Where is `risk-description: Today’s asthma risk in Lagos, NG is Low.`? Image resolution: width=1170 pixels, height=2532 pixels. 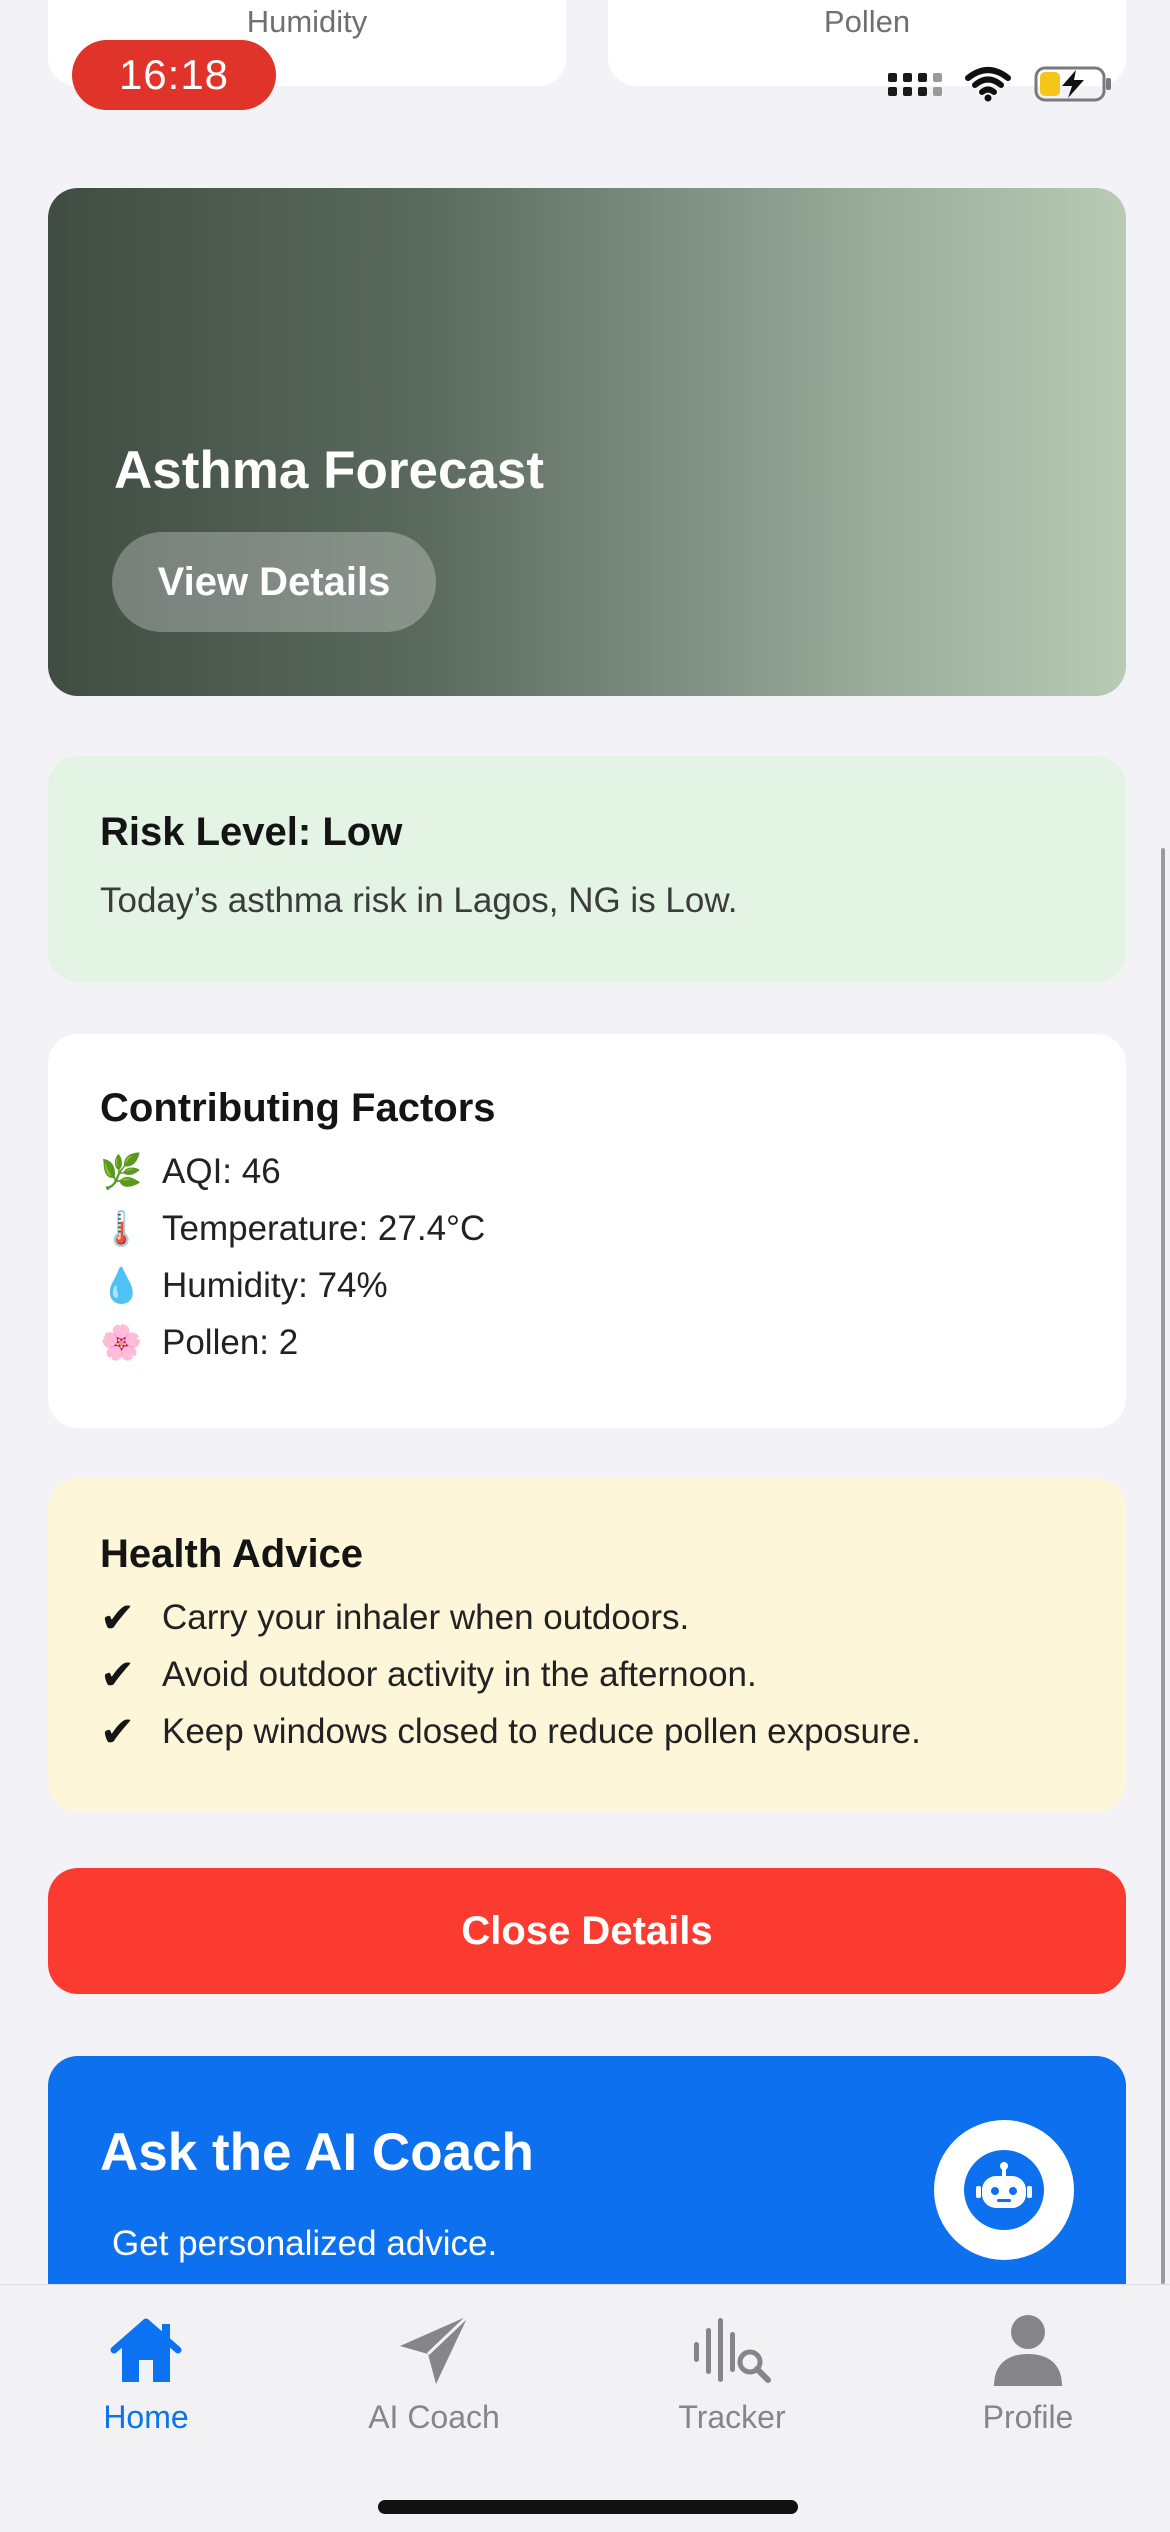
risk-description: Today’s asthma risk in Lagos, NG is Low. is located at coordinates (419, 900).